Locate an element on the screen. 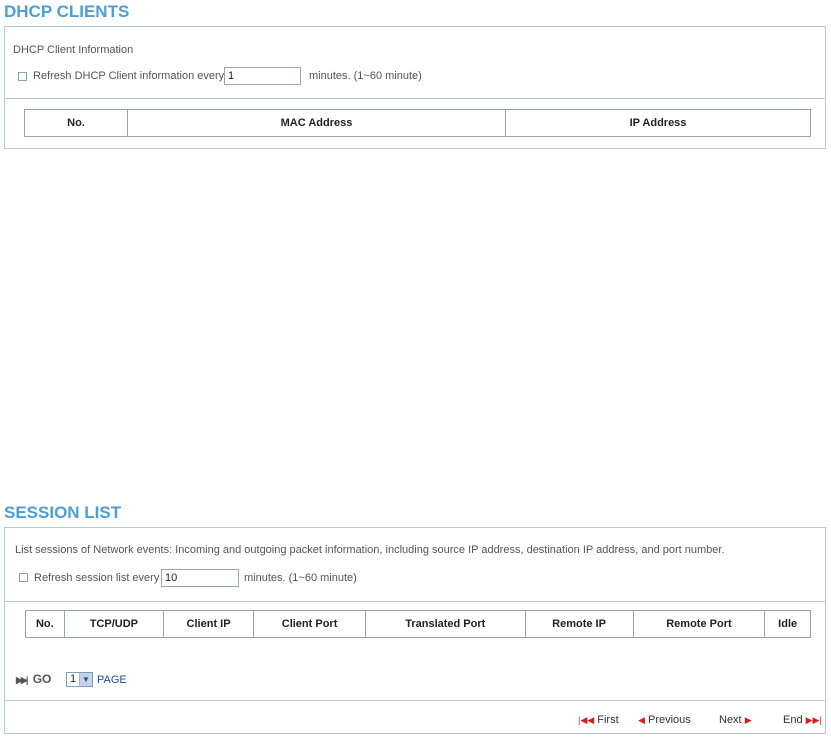 This screenshot has height=738, width=831. col-ip-address: IP Address is located at coordinates (658, 123).